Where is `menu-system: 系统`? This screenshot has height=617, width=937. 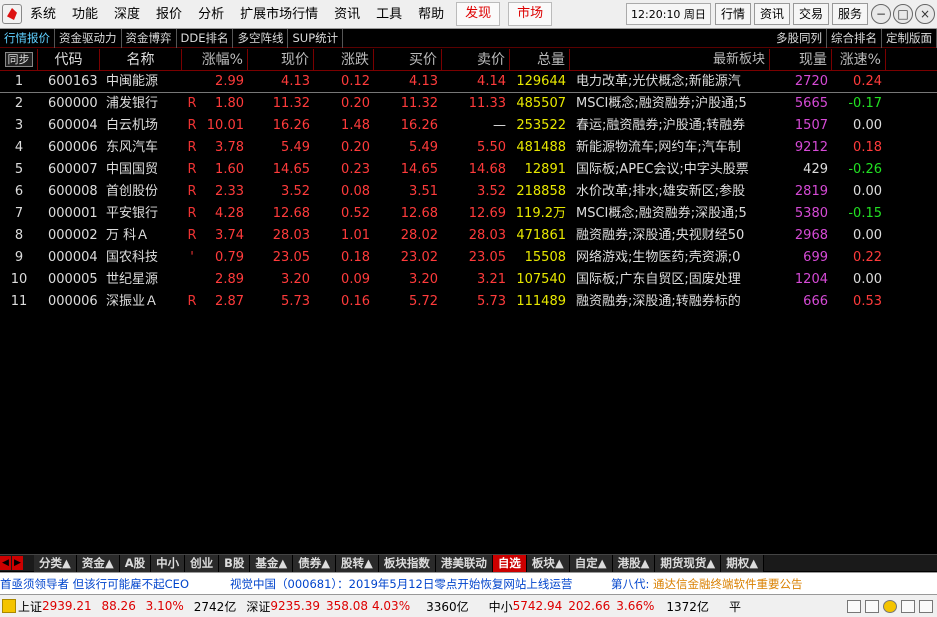 menu-system: 系统 is located at coordinates (43, 14).